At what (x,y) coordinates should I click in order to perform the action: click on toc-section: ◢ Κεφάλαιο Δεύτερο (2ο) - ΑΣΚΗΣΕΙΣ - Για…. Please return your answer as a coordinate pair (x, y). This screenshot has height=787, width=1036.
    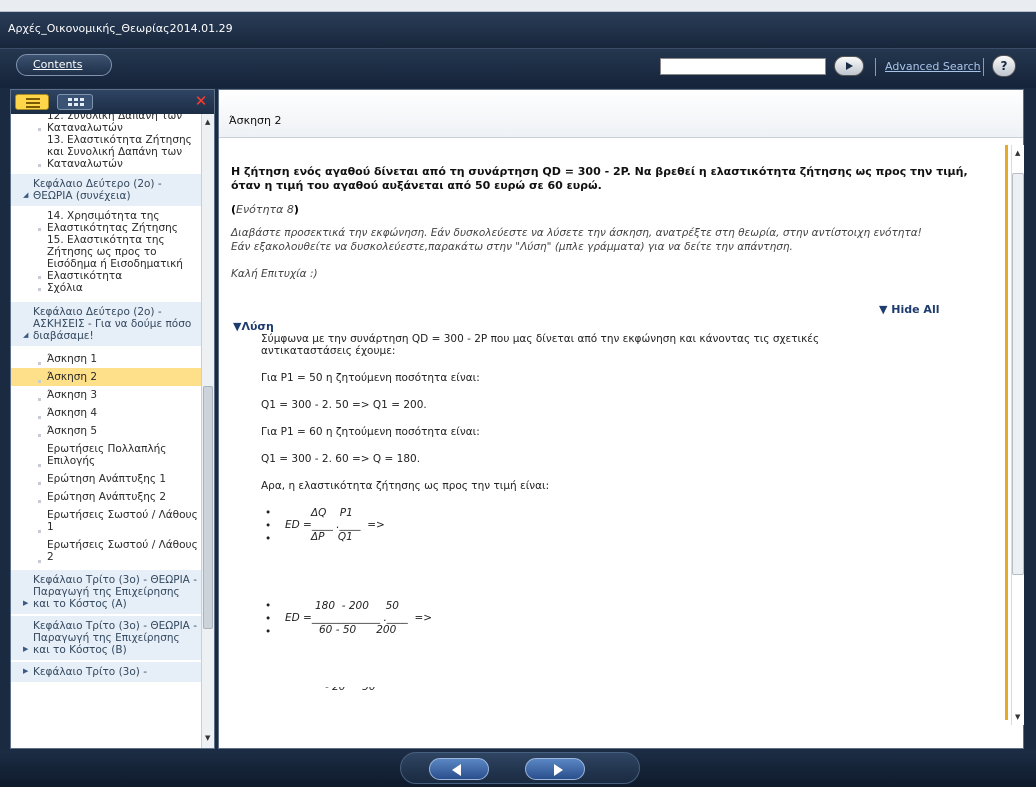
    Looking at the image, I should click on (106, 324).